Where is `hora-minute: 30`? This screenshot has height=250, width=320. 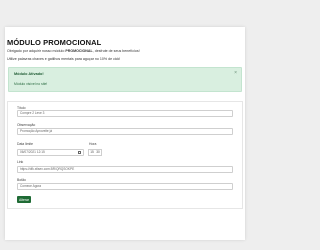
hora-minute: 30 is located at coordinates (98, 152).